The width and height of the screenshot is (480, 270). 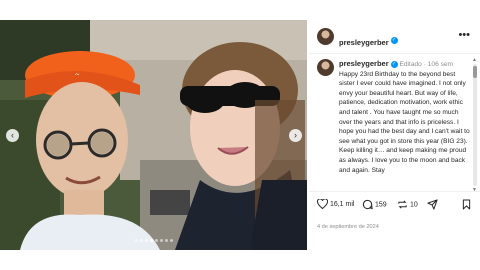 I want to click on post-header: presleygerber ✓ •••, so click(x=394, y=37).